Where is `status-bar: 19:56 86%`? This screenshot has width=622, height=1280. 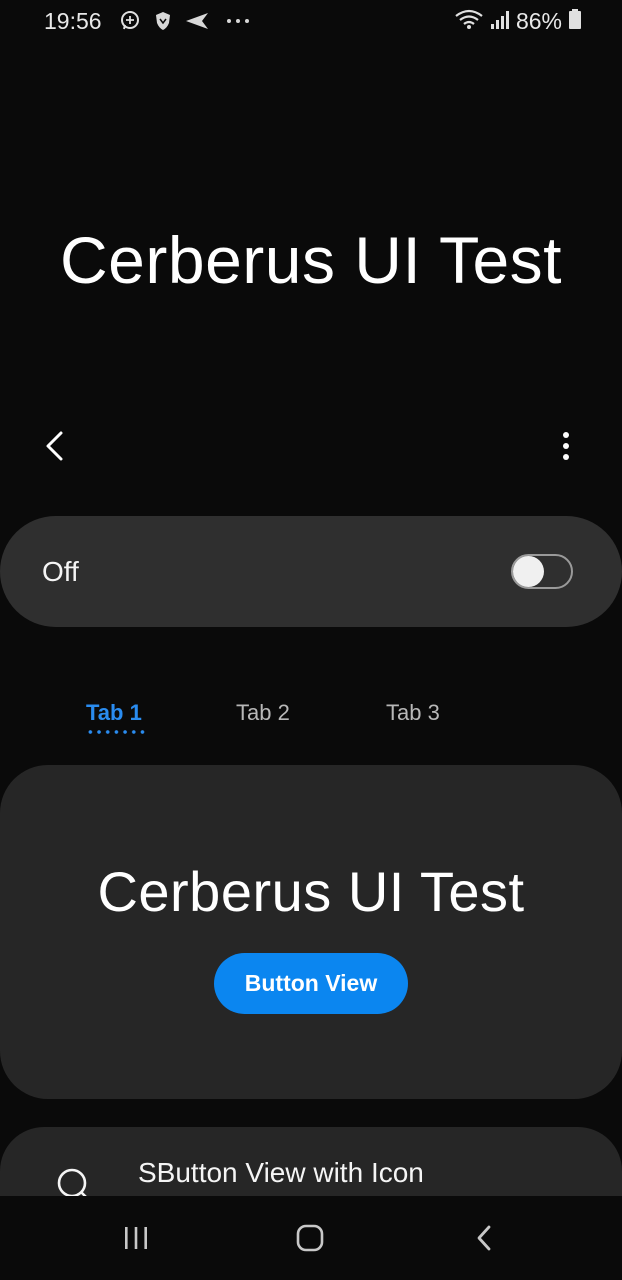
status-bar: 19:56 86% is located at coordinates (311, 22).